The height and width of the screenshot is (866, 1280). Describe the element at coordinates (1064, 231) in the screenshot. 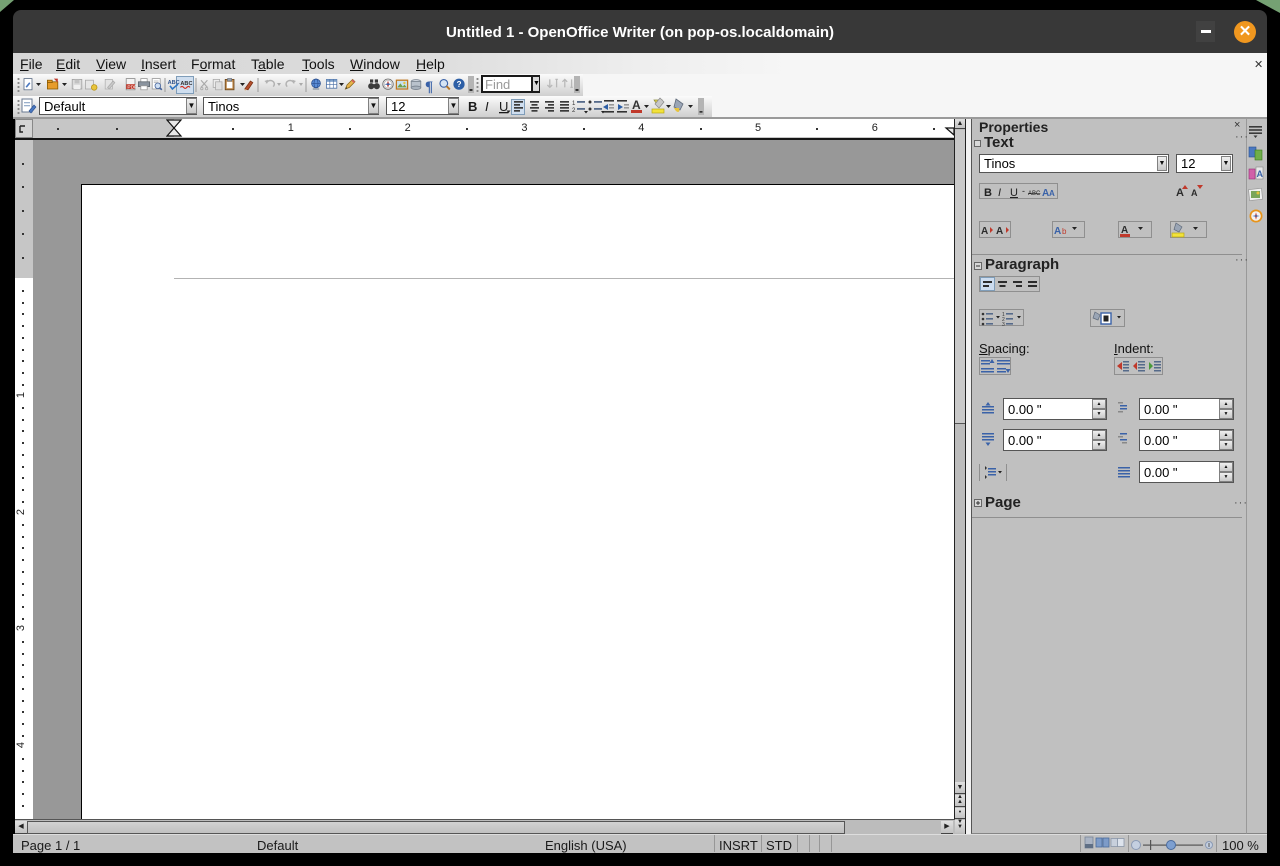

I see `svg-text: b` at that location.